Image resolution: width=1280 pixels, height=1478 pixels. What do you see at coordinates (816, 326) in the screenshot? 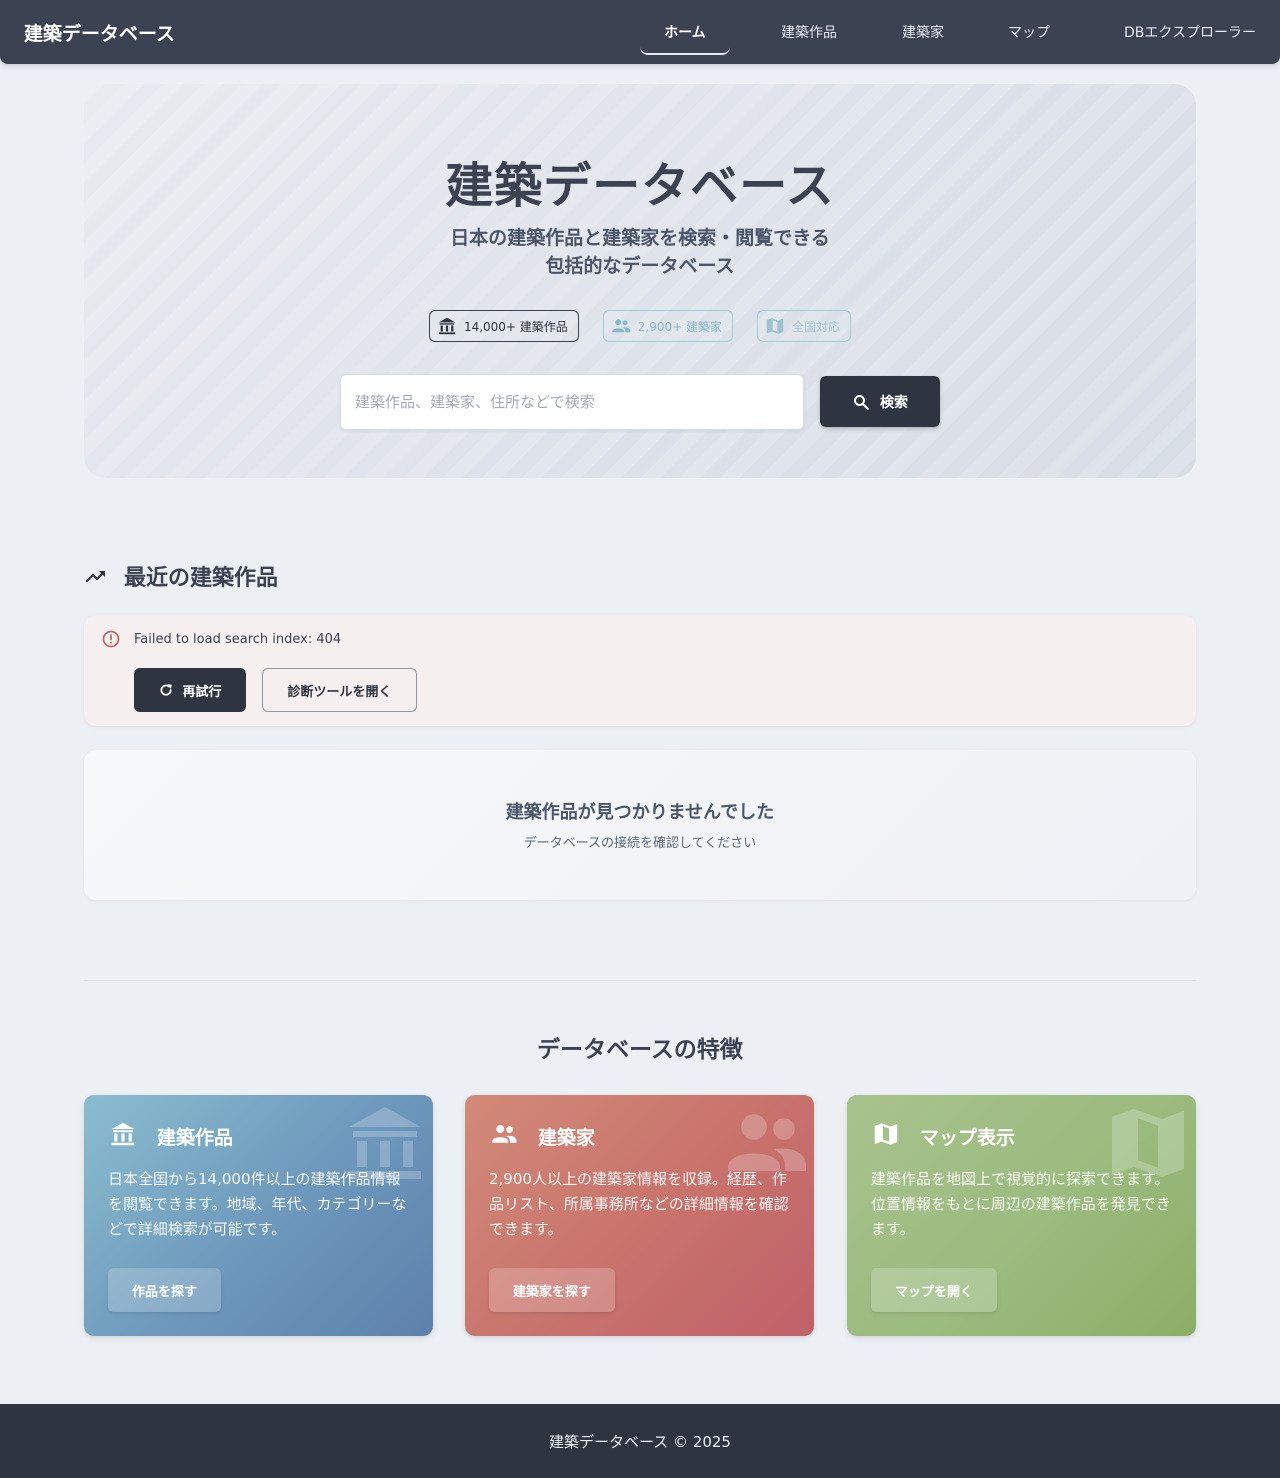
I see `stat-badge-coverage-label: 全国対応` at bounding box center [816, 326].